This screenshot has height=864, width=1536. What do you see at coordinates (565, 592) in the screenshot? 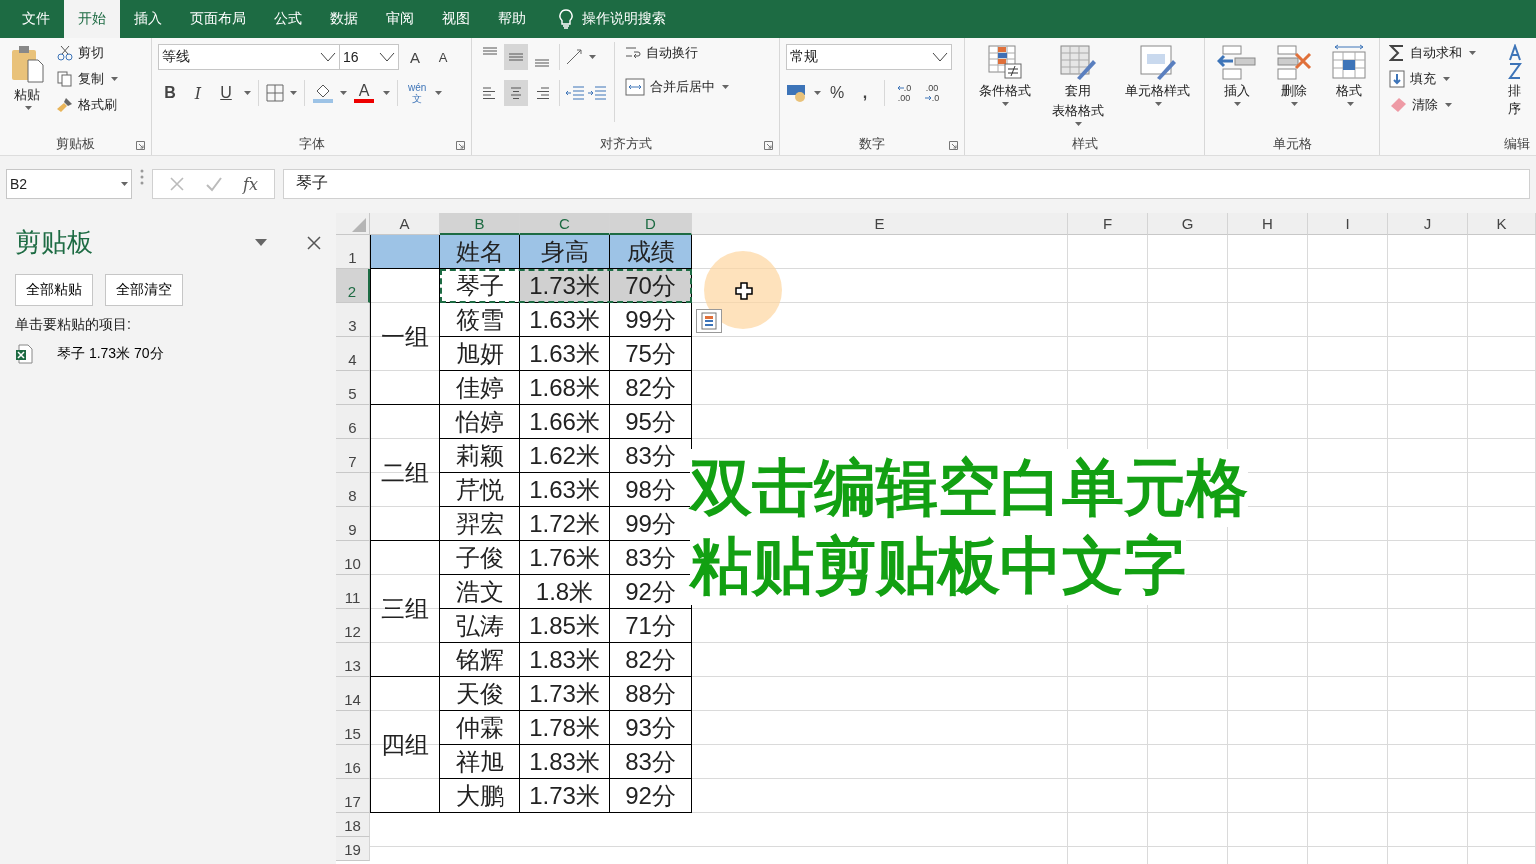
I see `table-cell: 1.8米` at bounding box center [565, 592].